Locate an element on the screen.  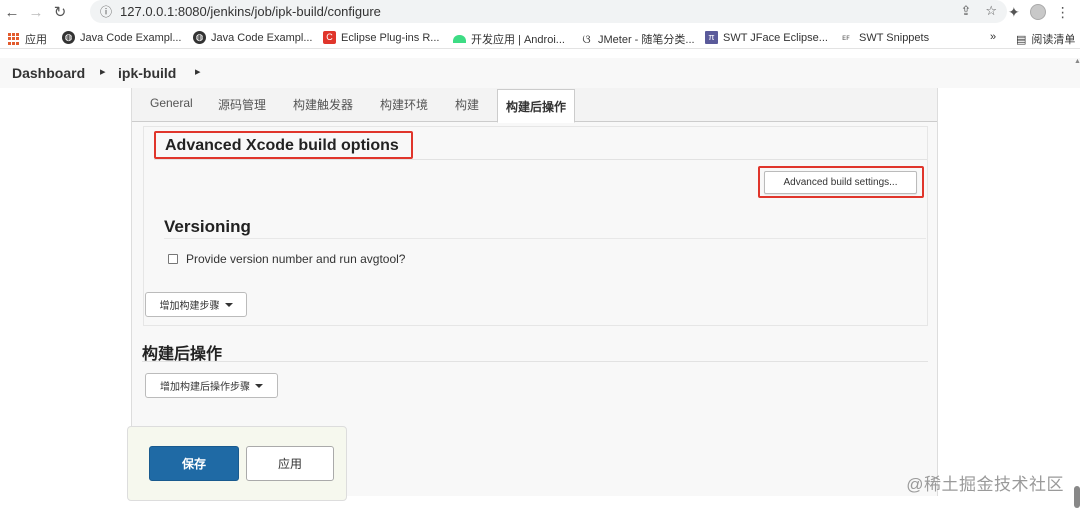
add-build-step-button: 增加构建步骤 is located at coordinates (196, 304).